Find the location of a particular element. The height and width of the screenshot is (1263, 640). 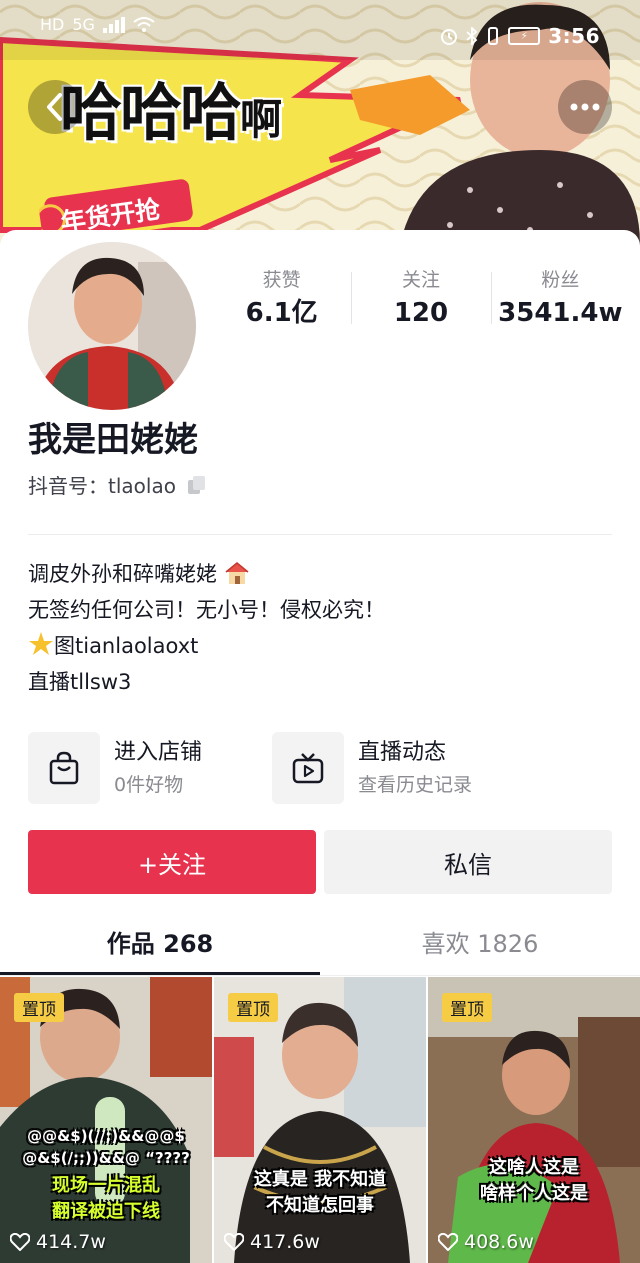

video-likes: 417.6w is located at coordinates (272, 1242).